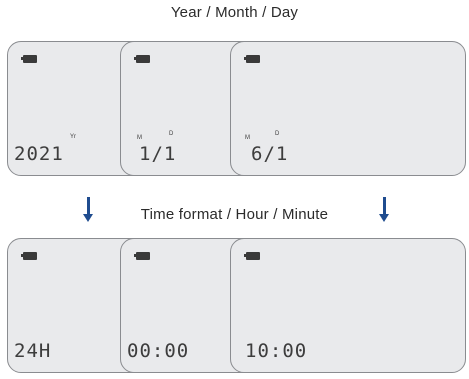 The height and width of the screenshot is (379, 469). I want to click on year-readout: 2021, so click(39, 154).